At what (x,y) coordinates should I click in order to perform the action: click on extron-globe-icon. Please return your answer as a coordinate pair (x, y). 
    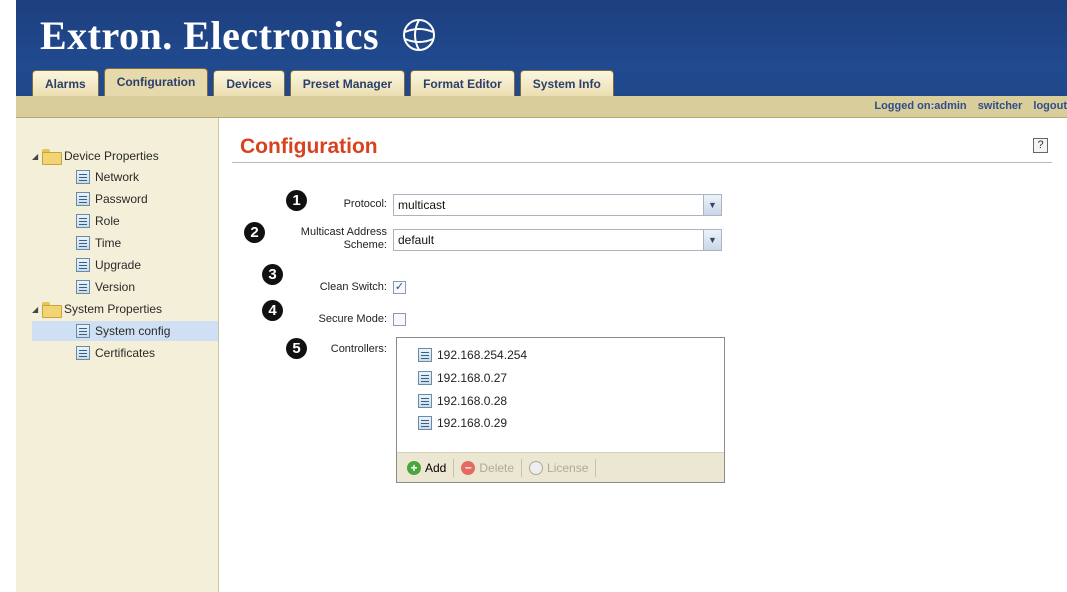
    Looking at the image, I should click on (419, 35).